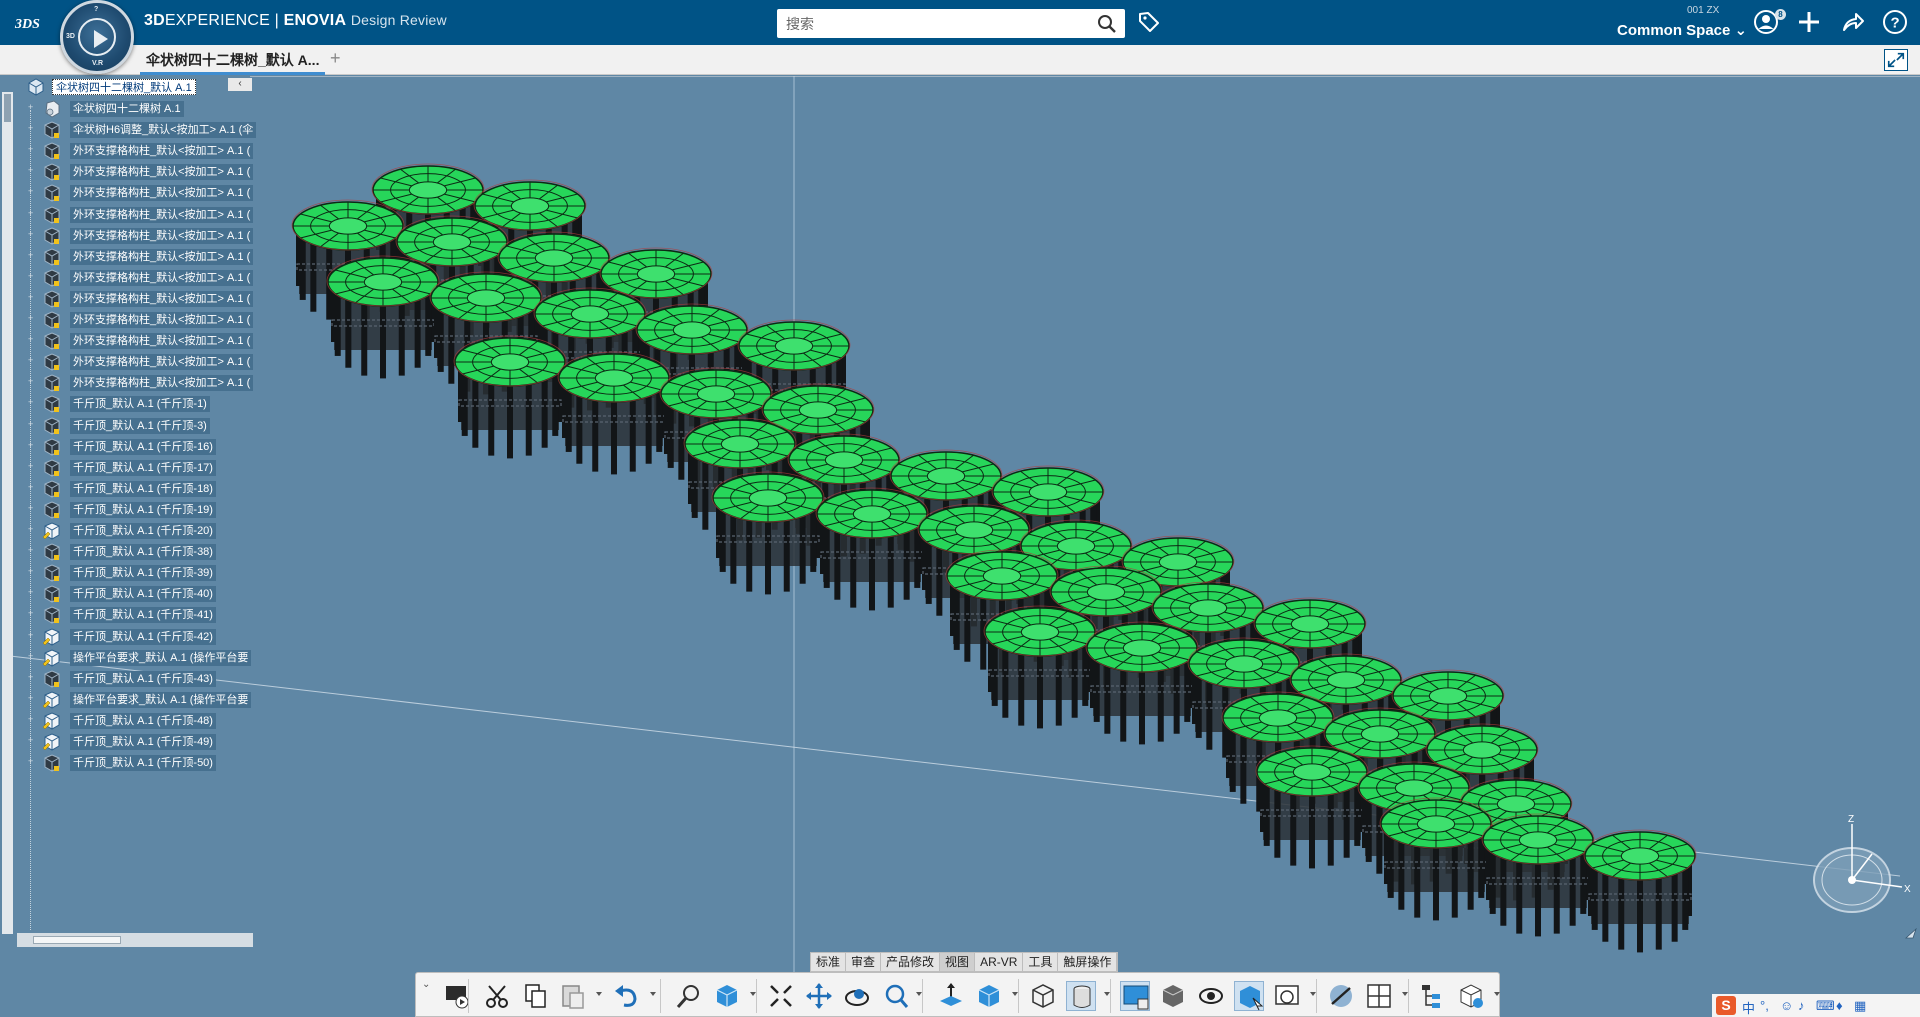 The height and width of the screenshot is (1017, 1920). What do you see at coordinates (1287, 996) in the screenshot?
I see `filter-icon` at bounding box center [1287, 996].